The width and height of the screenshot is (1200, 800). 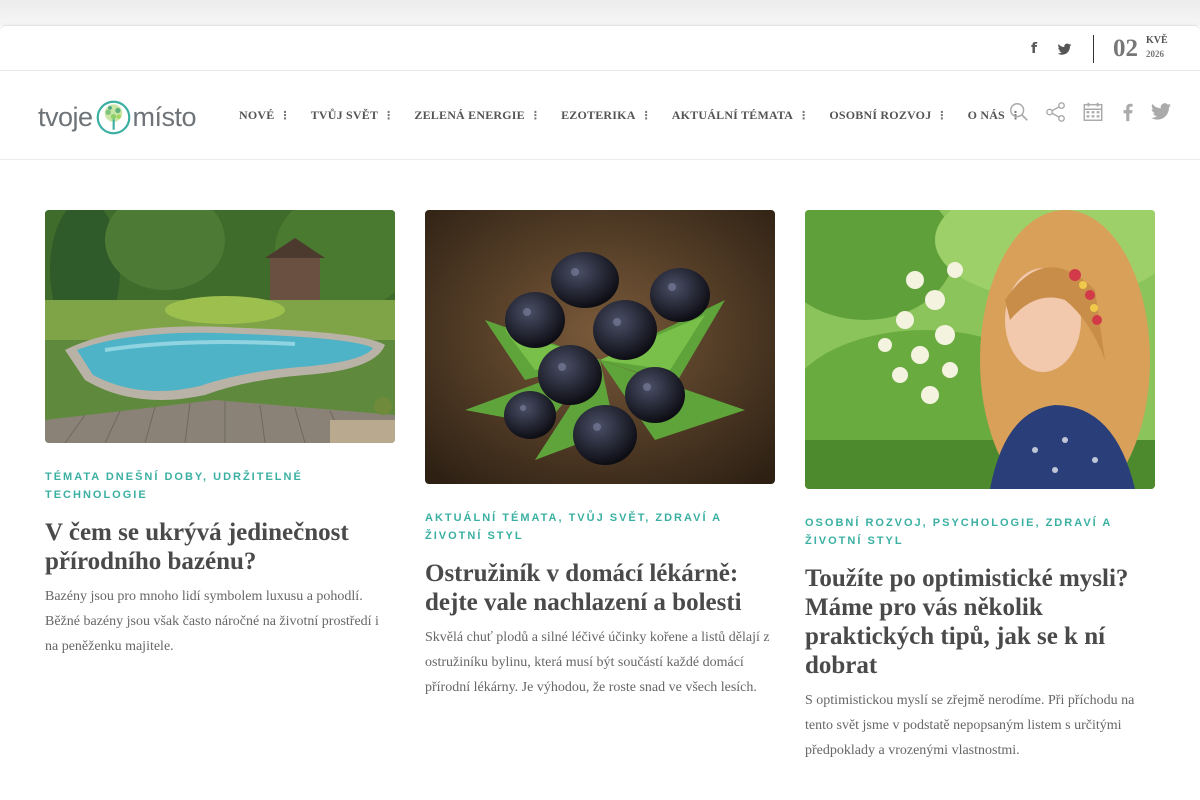 I want to click on site-logo: tvoje místo, so click(x=117, y=117).